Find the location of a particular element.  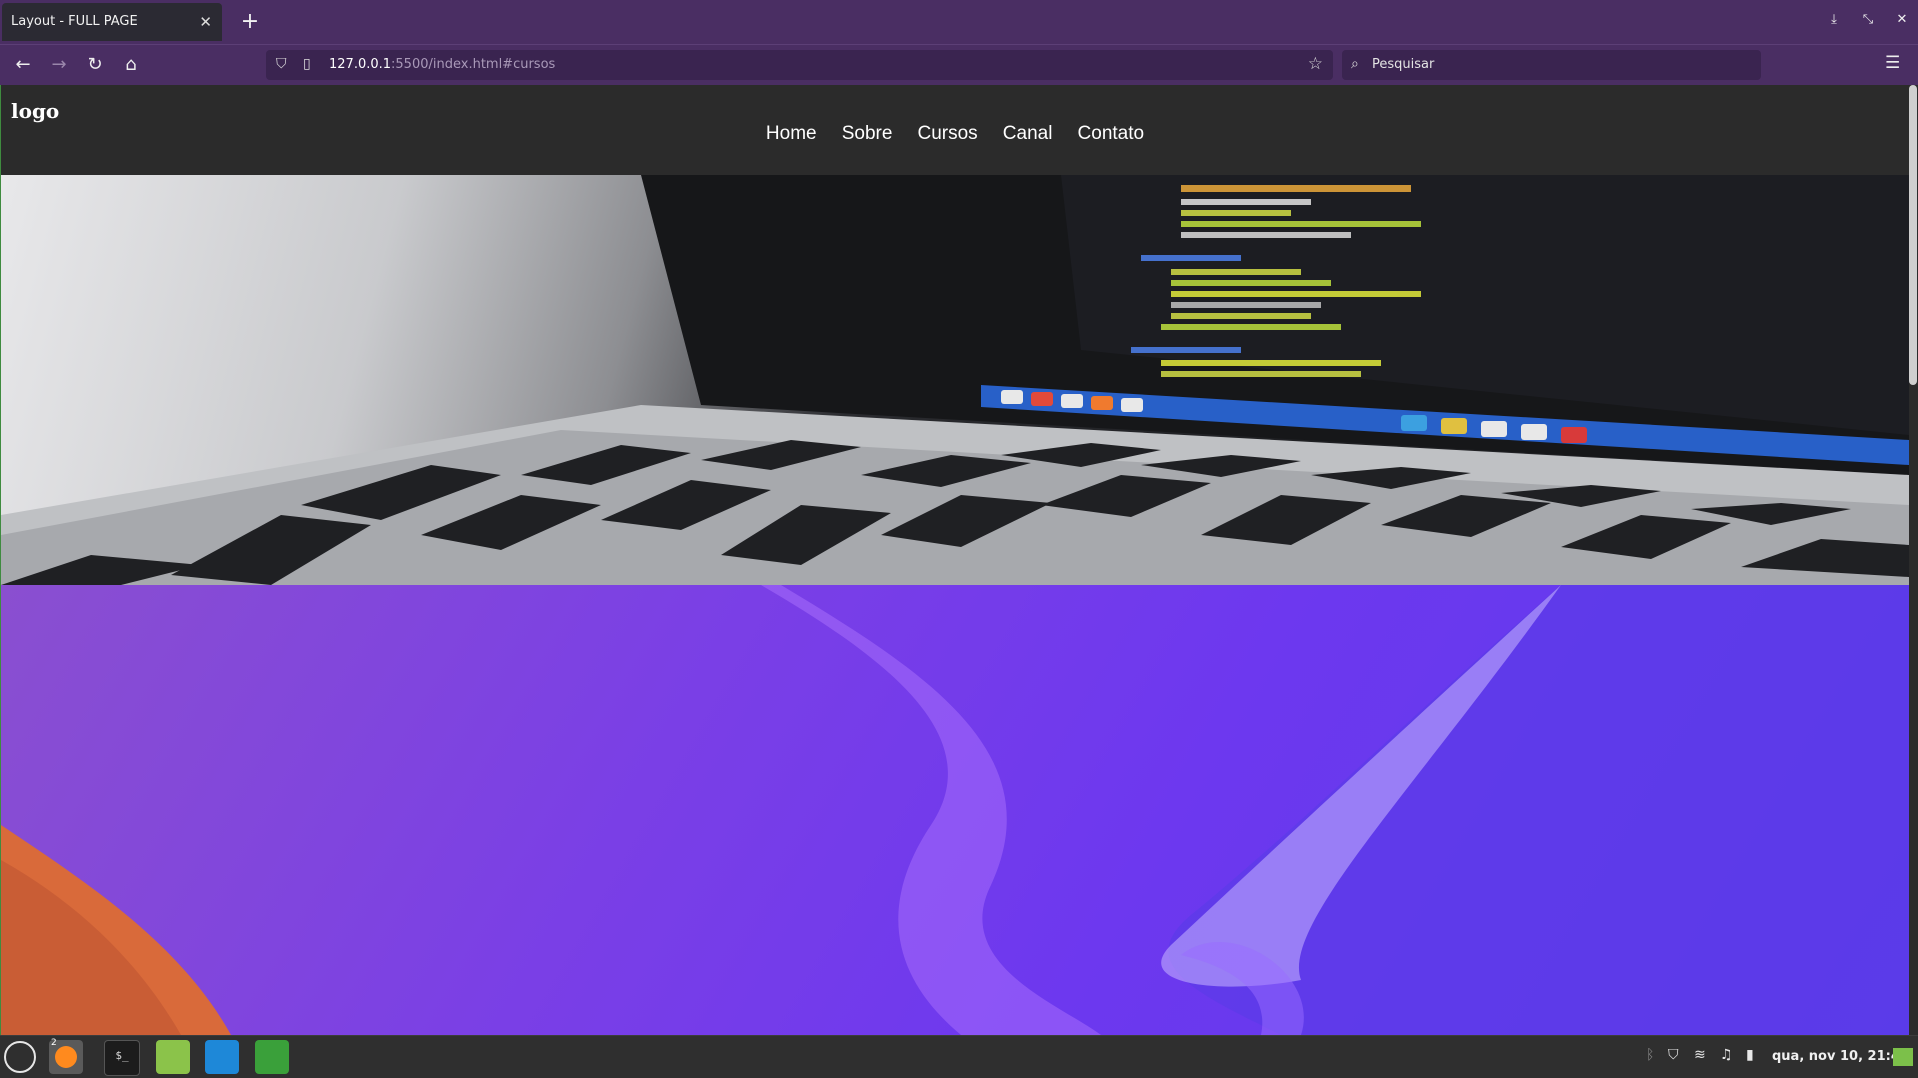

hamburger-menu-icon: ☰ is located at coordinates (1892, 63).